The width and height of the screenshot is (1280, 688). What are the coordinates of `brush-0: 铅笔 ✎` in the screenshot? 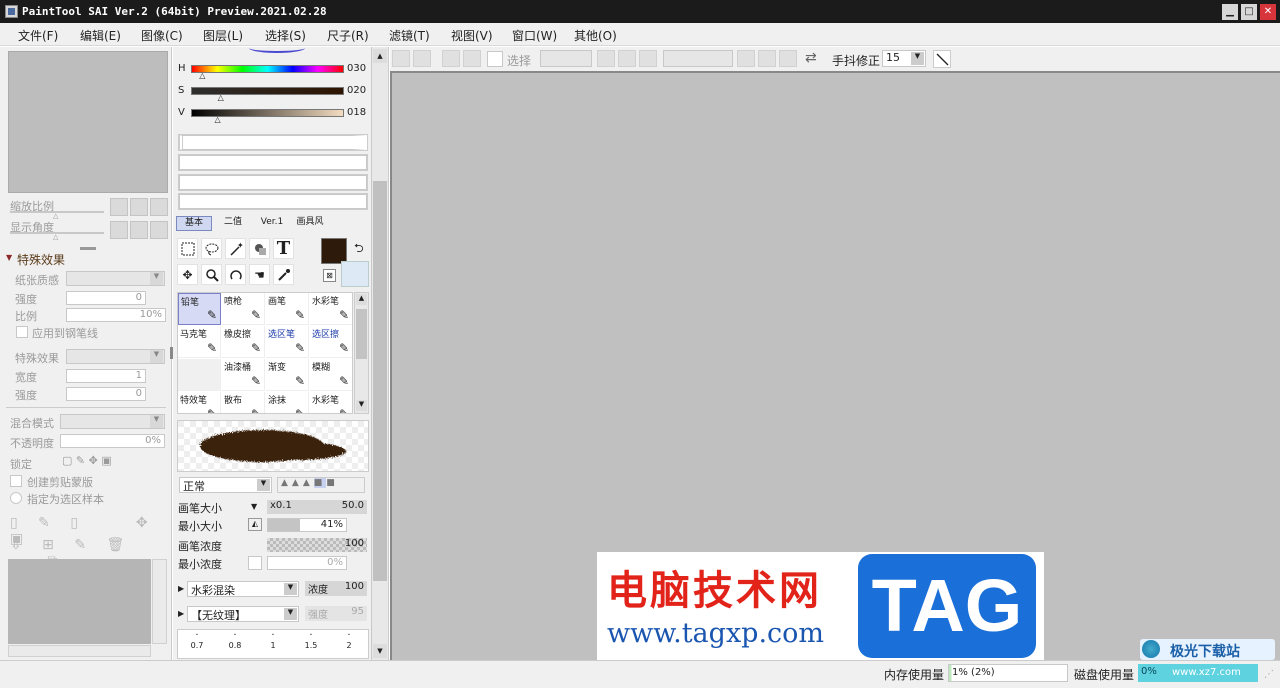 It's located at (199, 309).